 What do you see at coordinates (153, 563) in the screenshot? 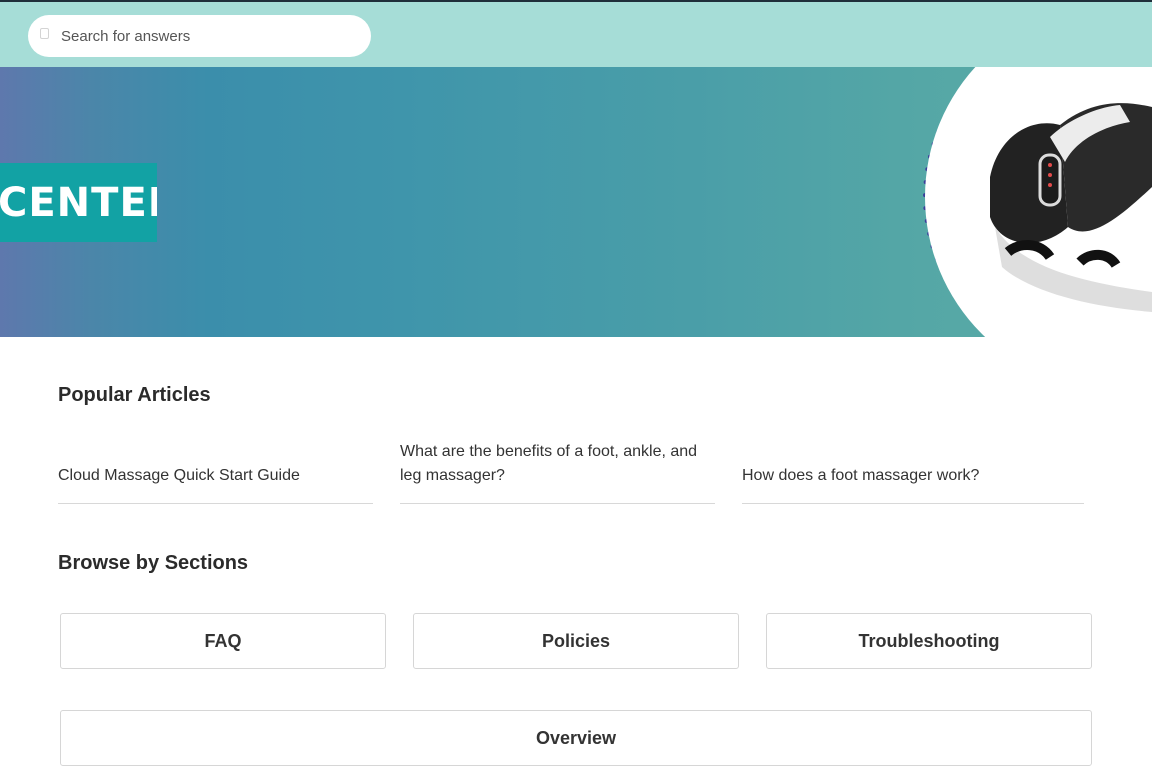
I see `browse-sections-heading: Browse by Sections` at bounding box center [153, 563].